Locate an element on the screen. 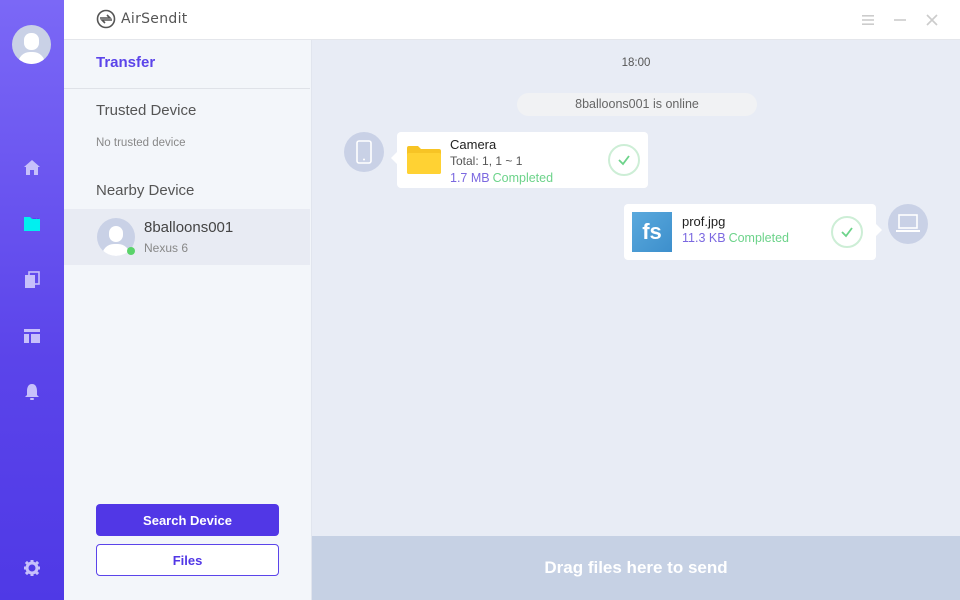 Image resolution: width=960 pixels, height=600 pixels. phone-icon is located at coordinates (364, 152).